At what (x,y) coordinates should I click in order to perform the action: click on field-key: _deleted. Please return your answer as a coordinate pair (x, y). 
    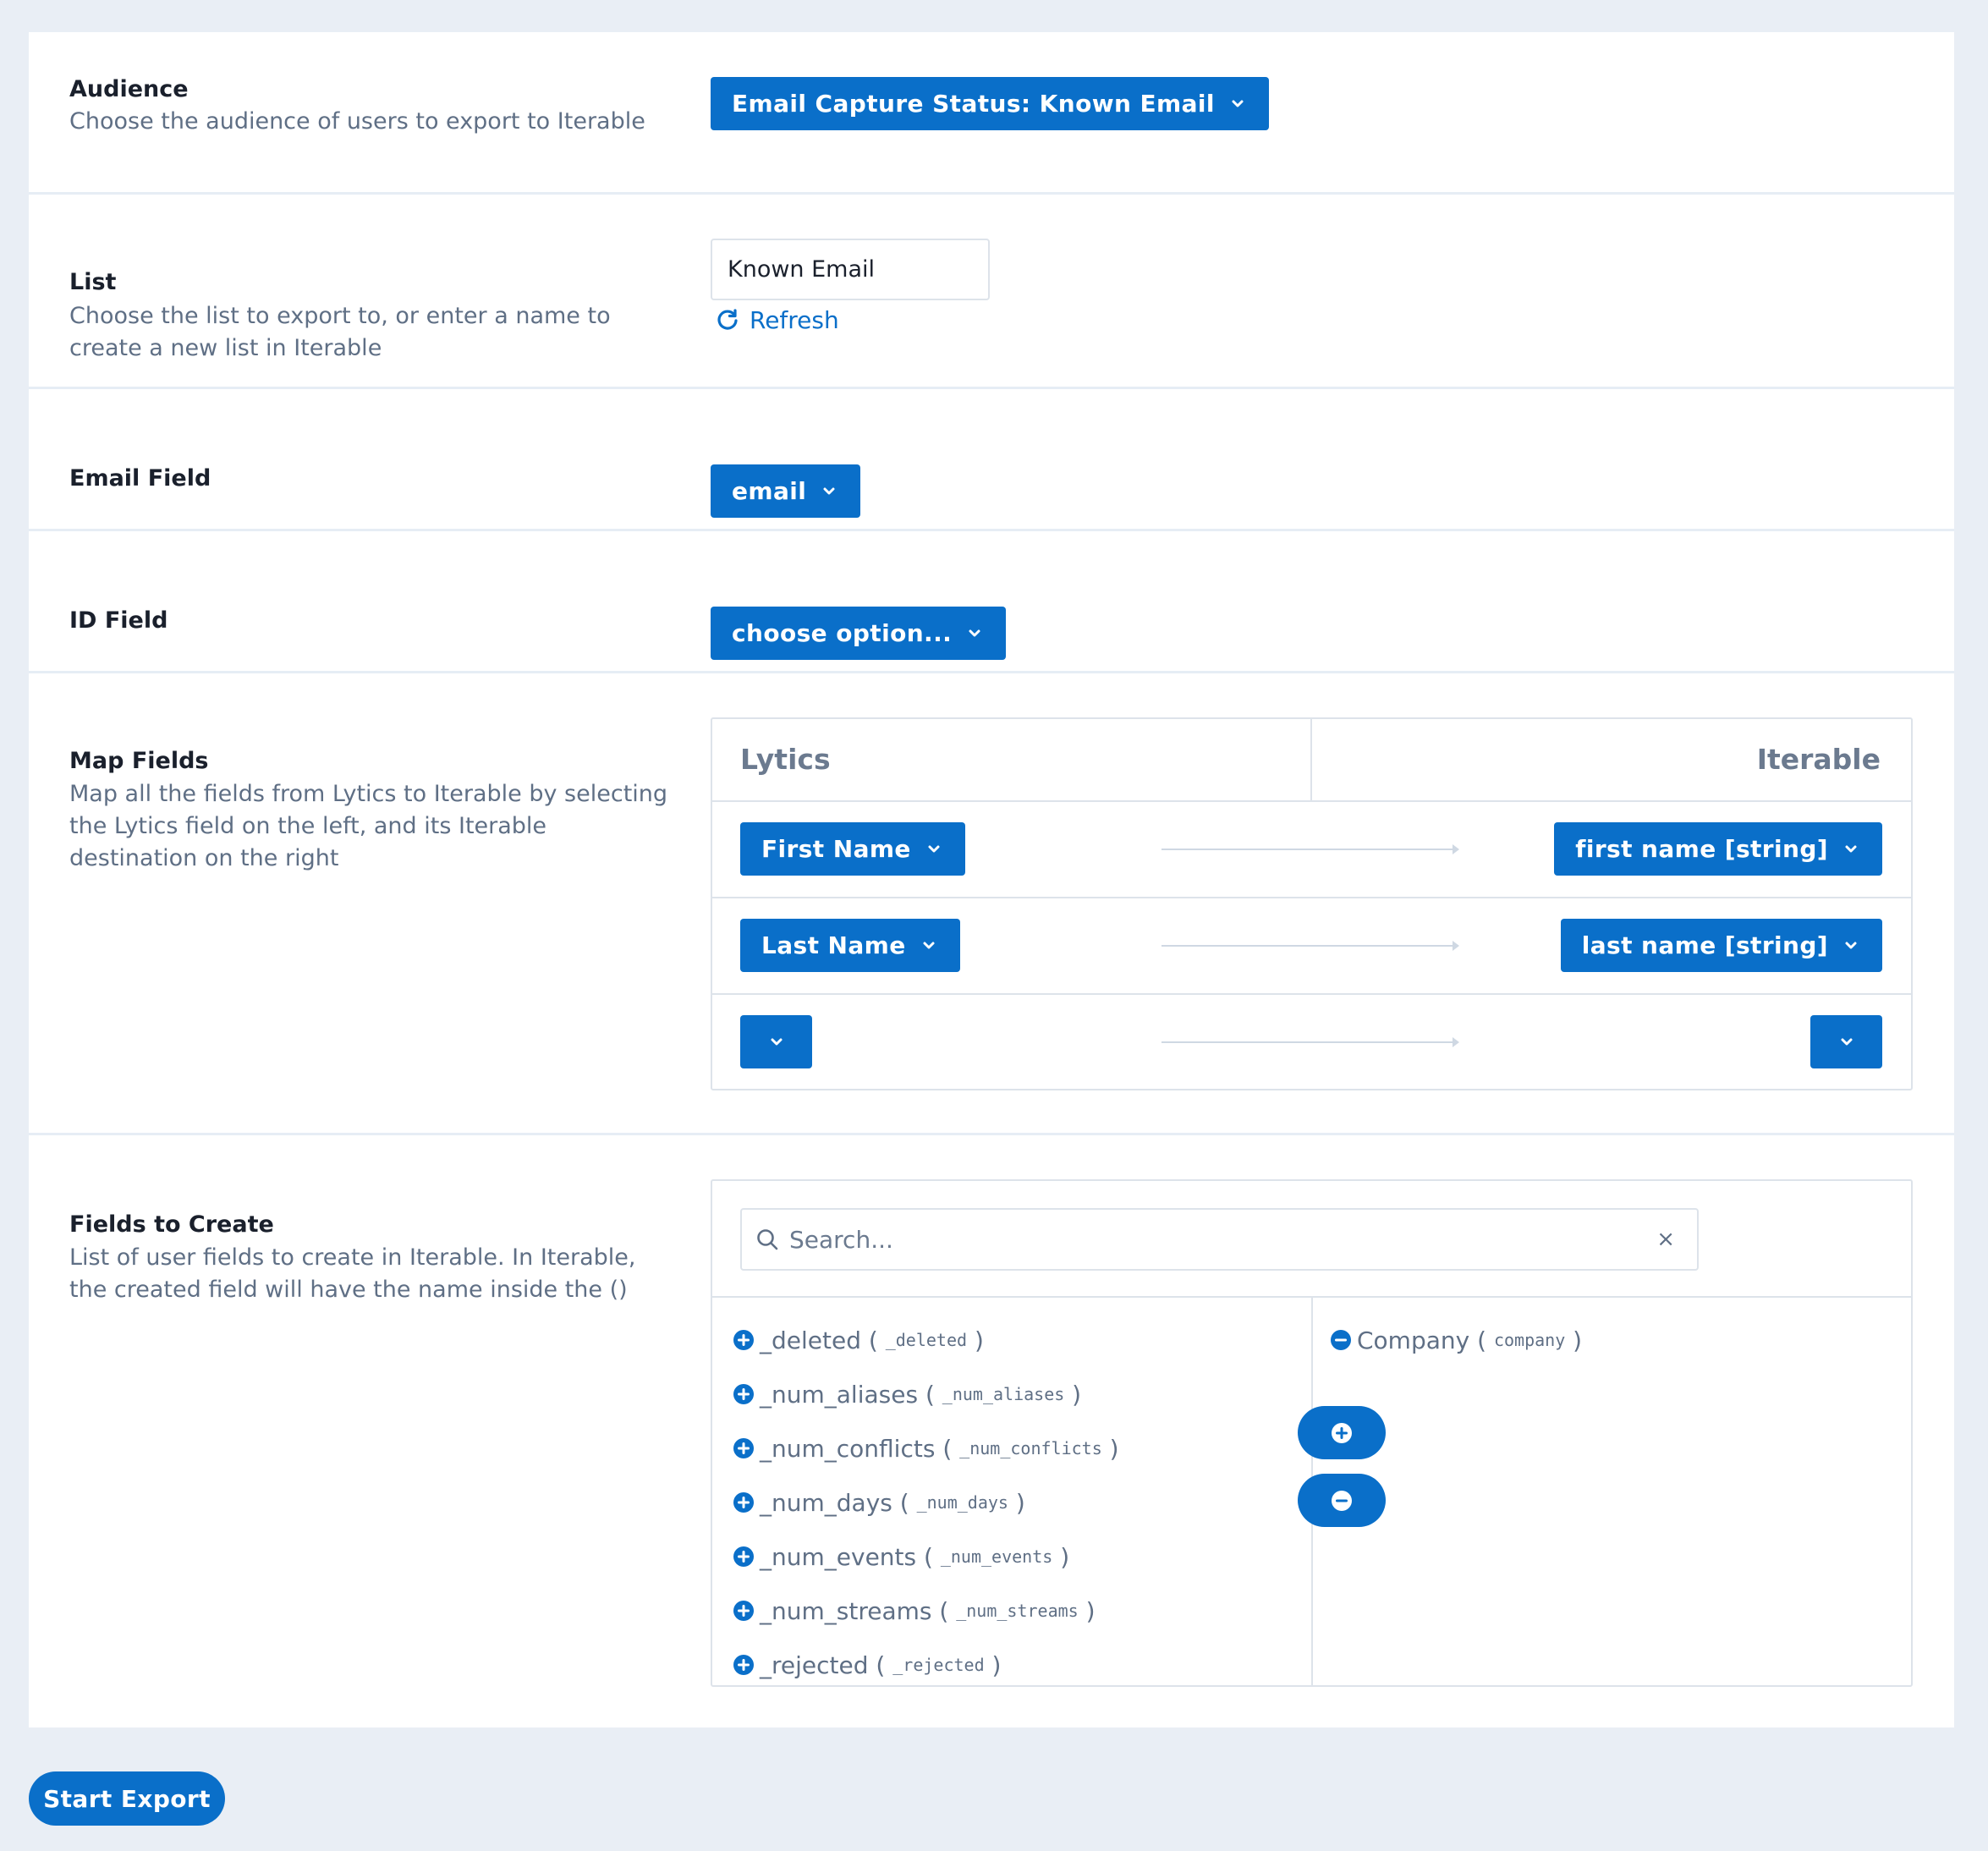
    Looking at the image, I should click on (926, 1340).